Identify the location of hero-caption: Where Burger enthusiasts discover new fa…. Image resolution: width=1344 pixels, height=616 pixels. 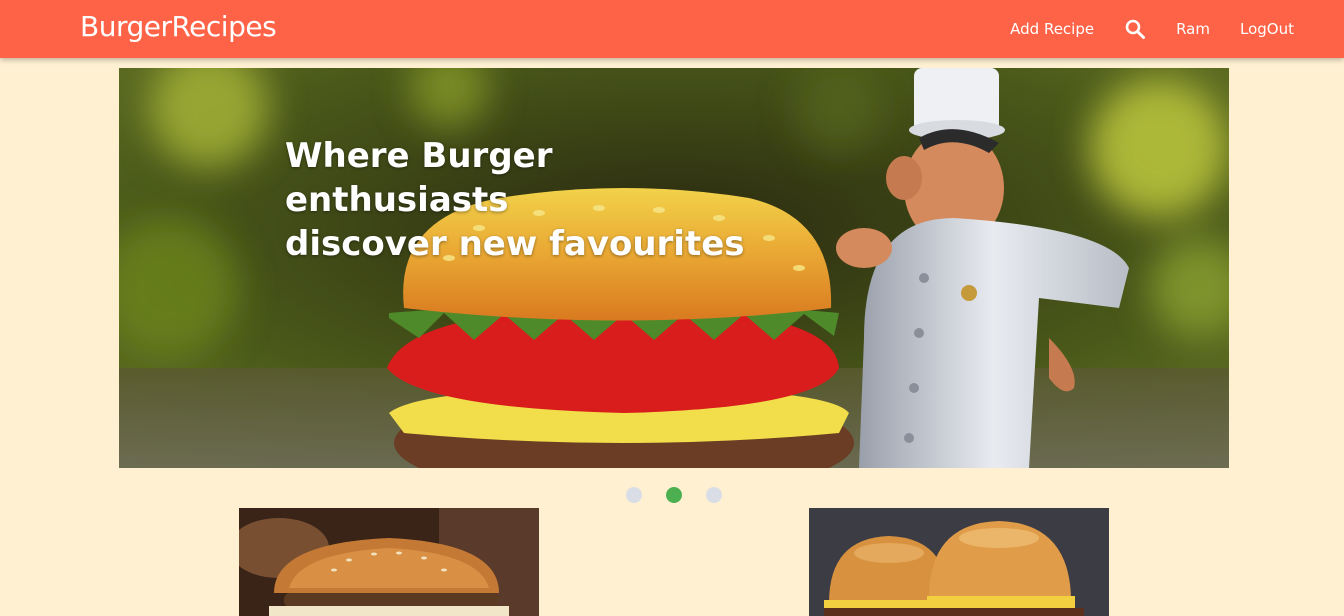
(535, 200).